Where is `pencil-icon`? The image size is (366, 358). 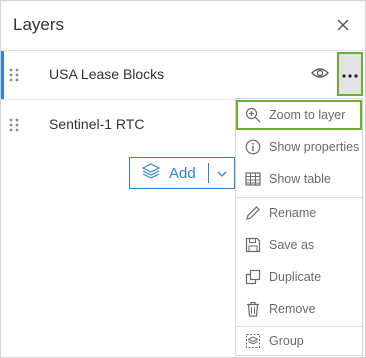 pencil-icon is located at coordinates (253, 213).